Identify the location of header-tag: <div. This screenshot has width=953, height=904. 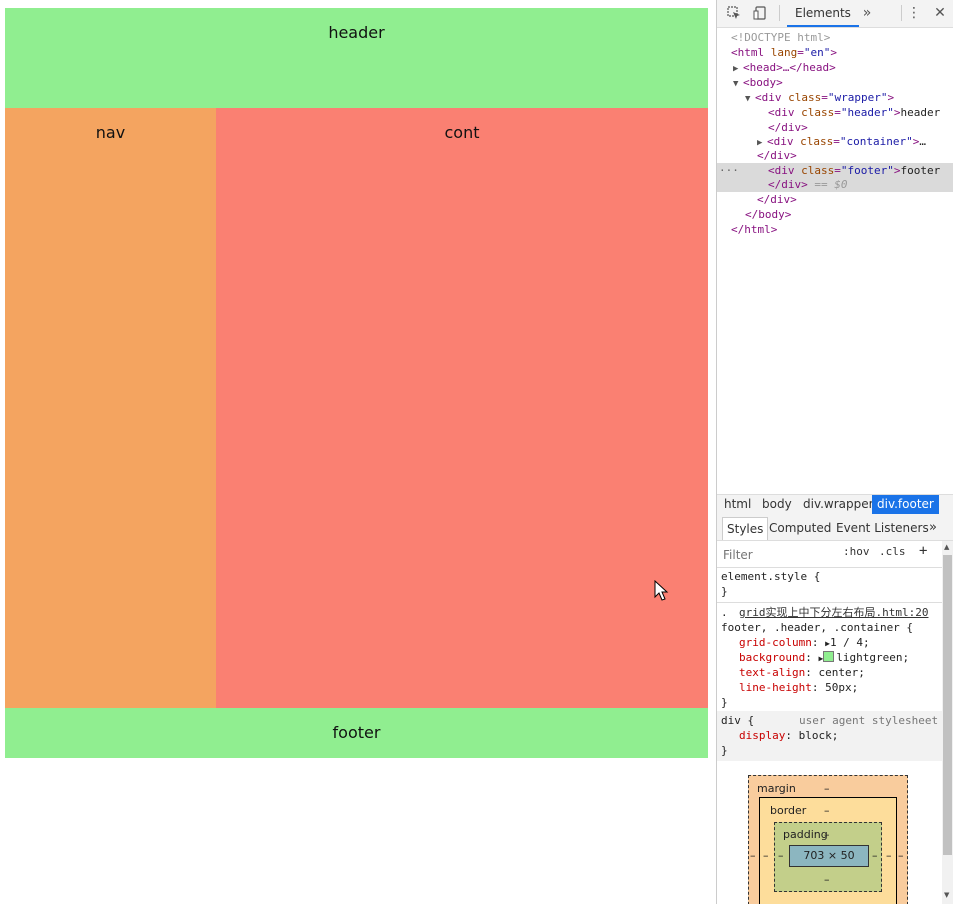
(781, 112).